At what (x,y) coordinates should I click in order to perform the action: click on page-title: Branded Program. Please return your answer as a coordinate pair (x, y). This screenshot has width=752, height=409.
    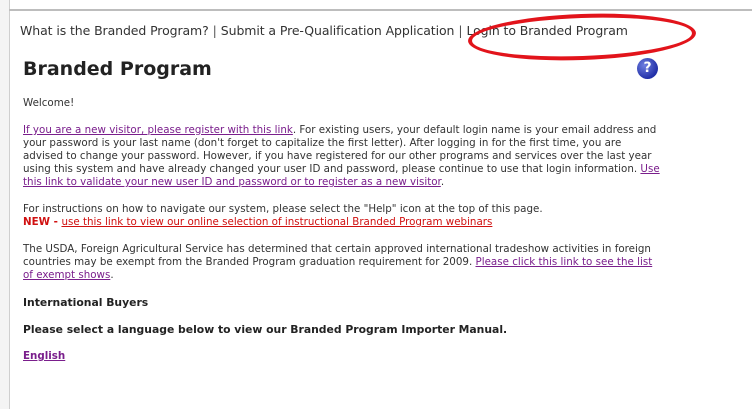
    Looking at the image, I should click on (117, 69).